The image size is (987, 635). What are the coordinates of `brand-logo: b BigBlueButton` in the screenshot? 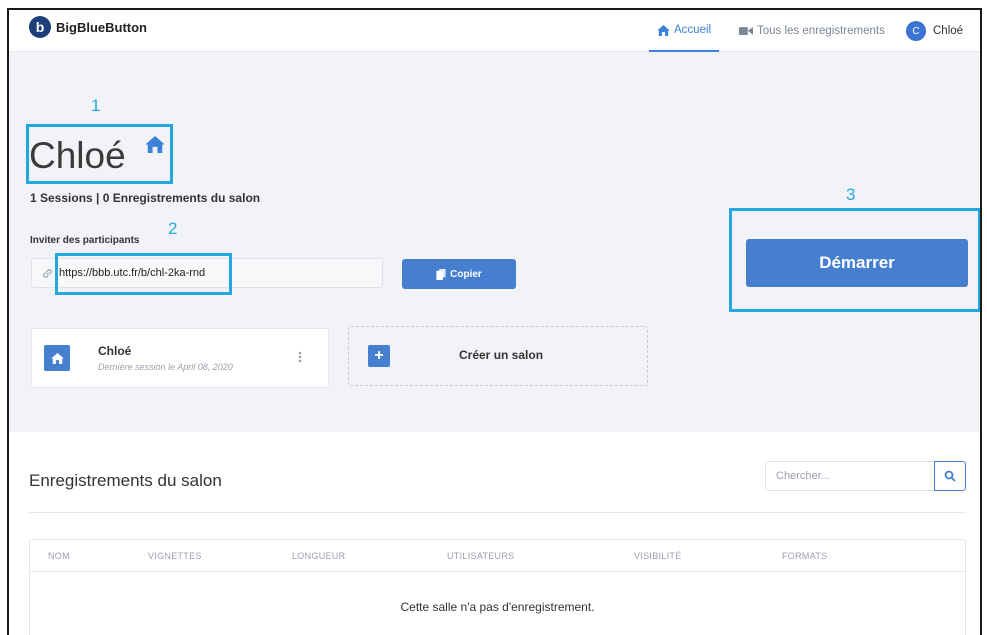 It's located at (88, 27).